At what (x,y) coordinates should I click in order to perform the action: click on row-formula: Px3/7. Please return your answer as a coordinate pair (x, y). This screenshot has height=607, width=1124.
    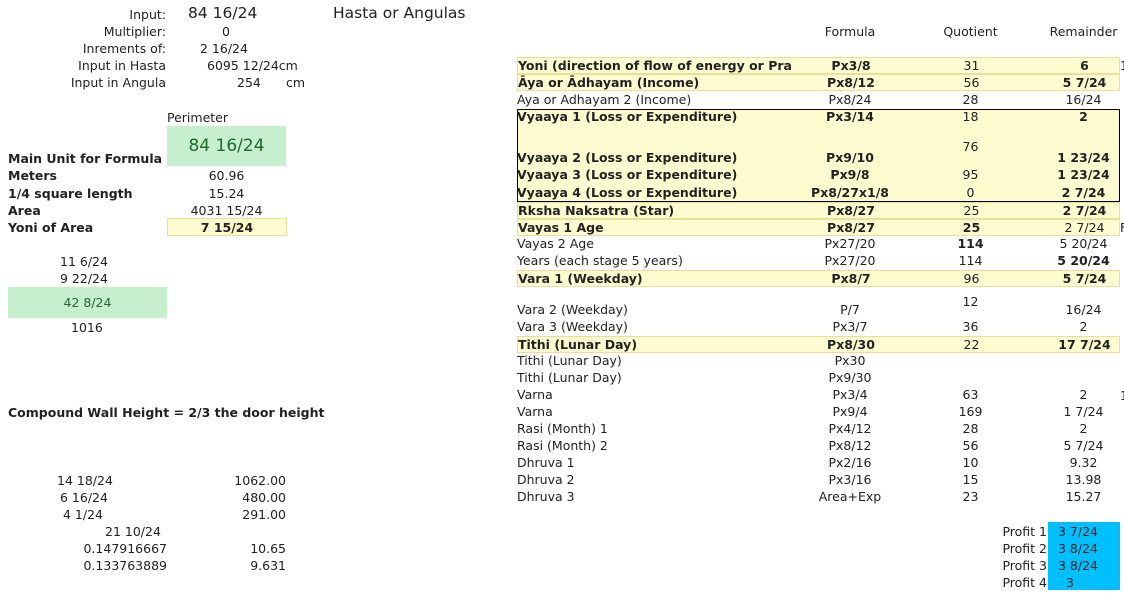
    Looking at the image, I should click on (850, 326).